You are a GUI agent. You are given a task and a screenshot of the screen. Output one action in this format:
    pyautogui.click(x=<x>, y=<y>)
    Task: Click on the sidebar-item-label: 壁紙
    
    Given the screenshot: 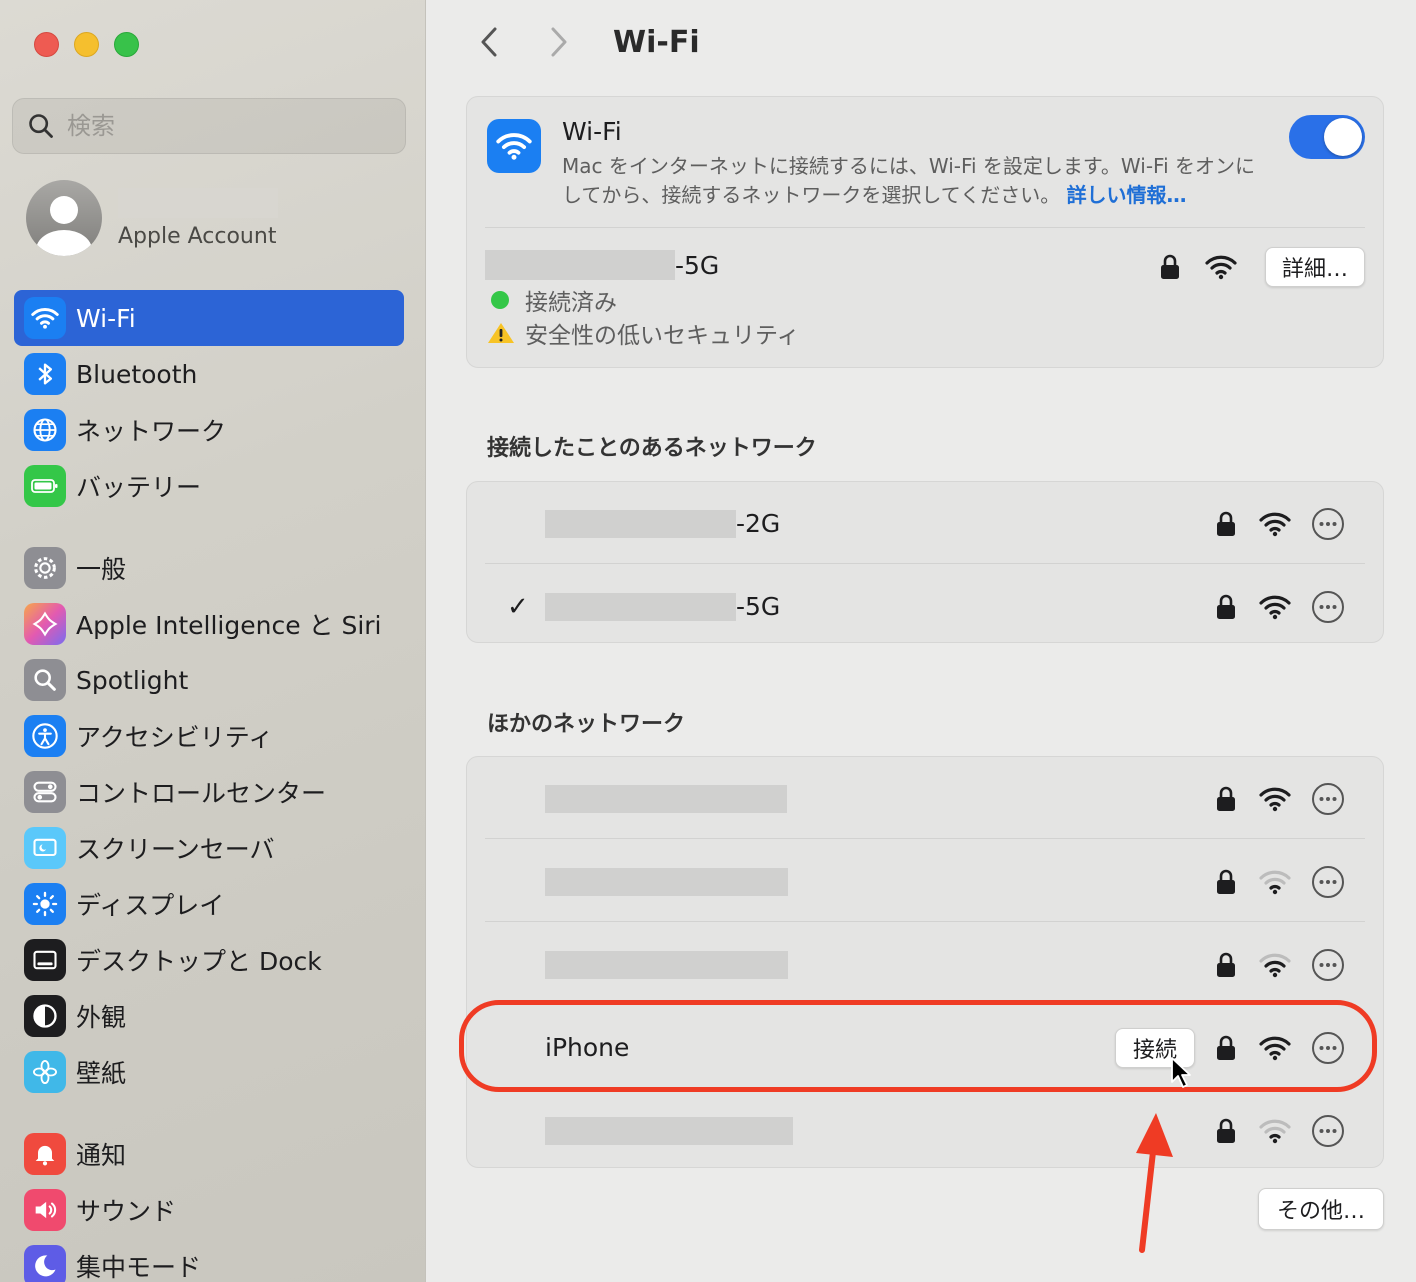 What is the action you would take?
    pyautogui.click(x=101, y=1073)
    